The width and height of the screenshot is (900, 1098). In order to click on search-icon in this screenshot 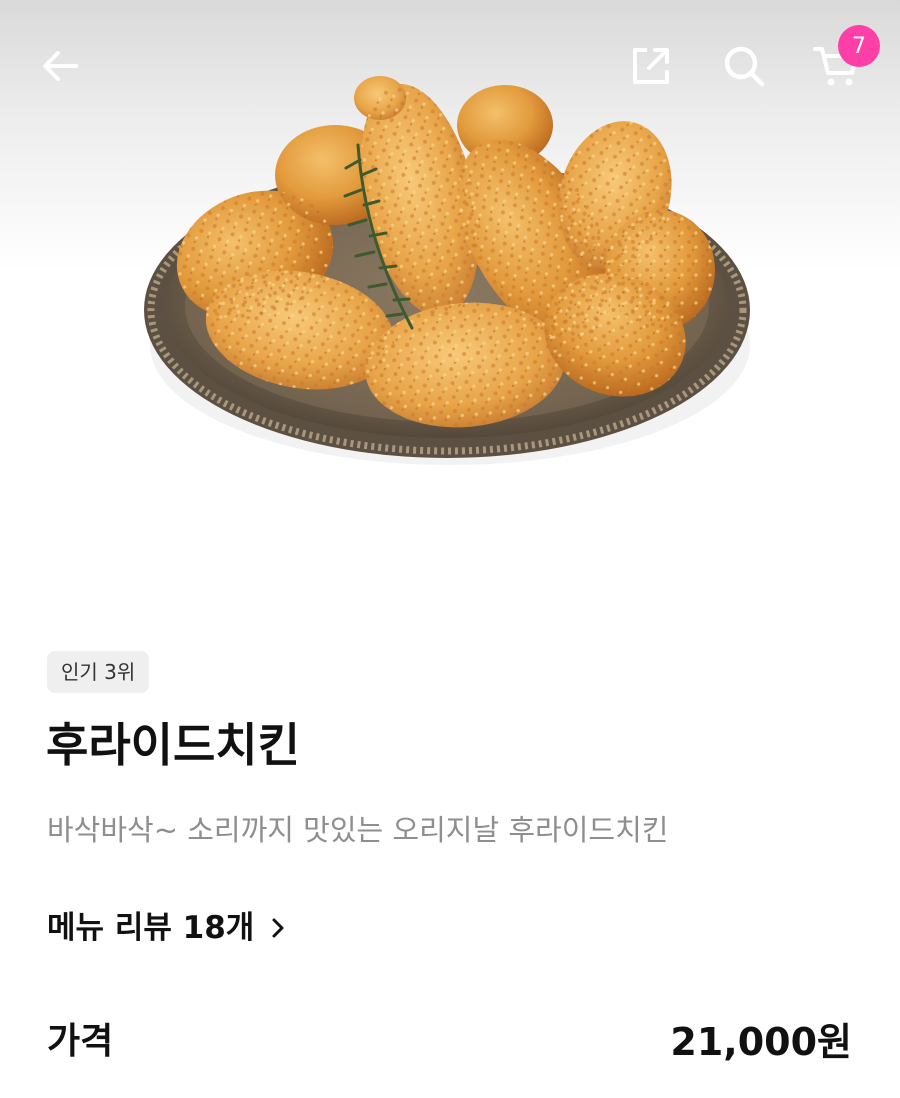, I will do `click(744, 66)`.